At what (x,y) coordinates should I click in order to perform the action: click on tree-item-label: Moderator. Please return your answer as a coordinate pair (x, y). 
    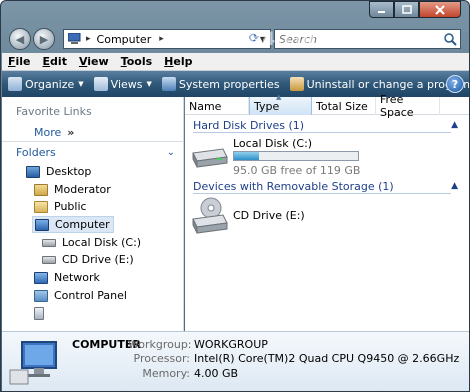
    Looking at the image, I should click on (82, 189).